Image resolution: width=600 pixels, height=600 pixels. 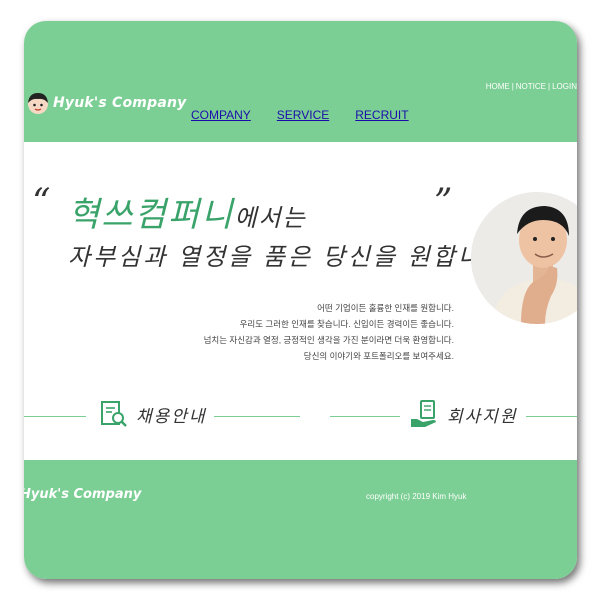 I want to click on home-link: HOME, so click(x=498, y=86).